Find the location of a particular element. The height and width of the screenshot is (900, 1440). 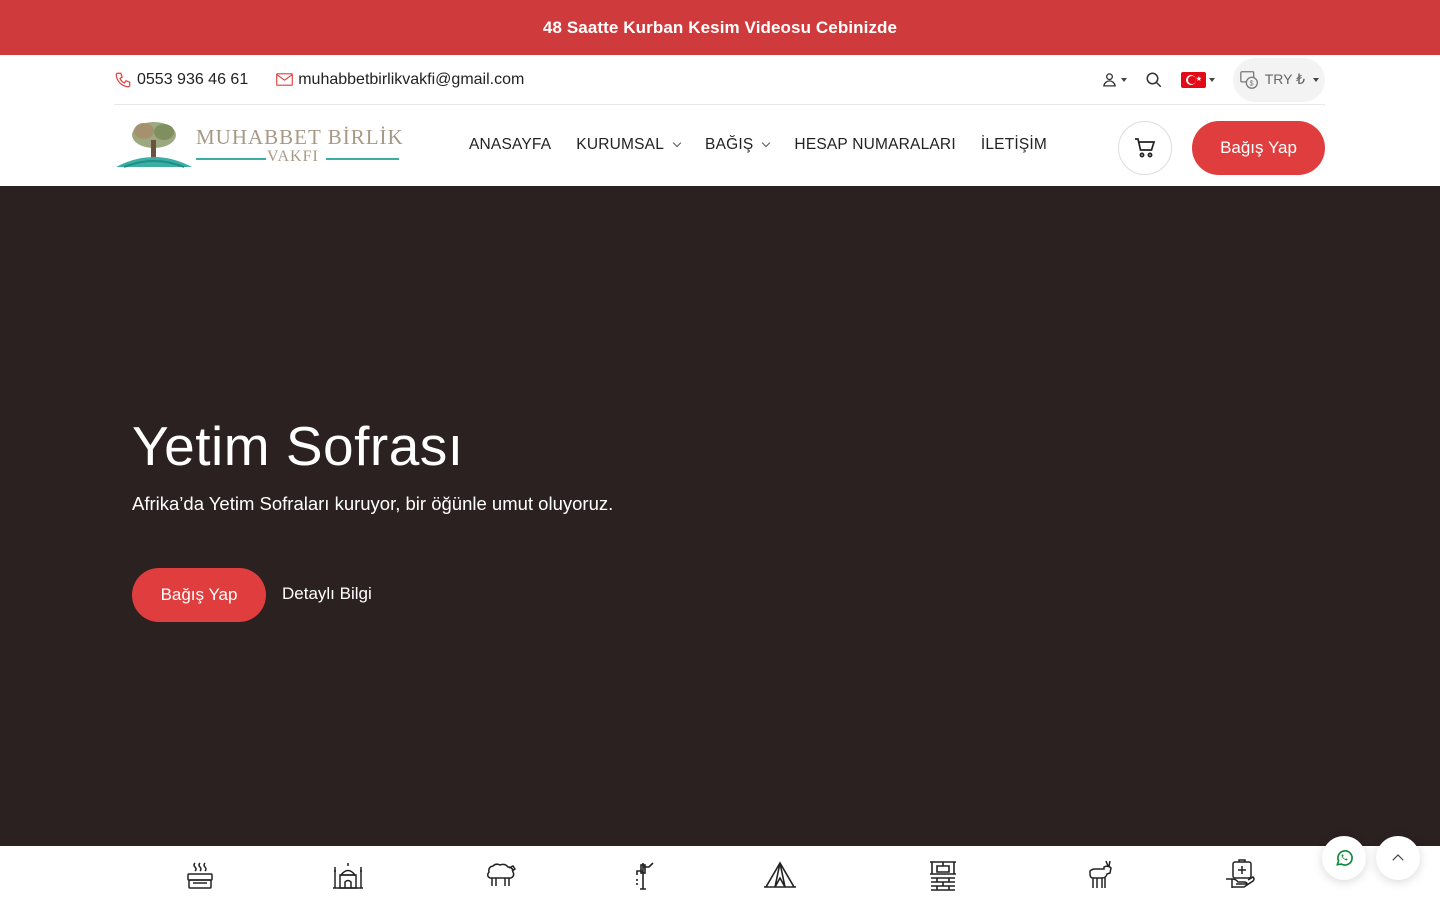

chevron-up-icon is located at coordinates (1398, 857).